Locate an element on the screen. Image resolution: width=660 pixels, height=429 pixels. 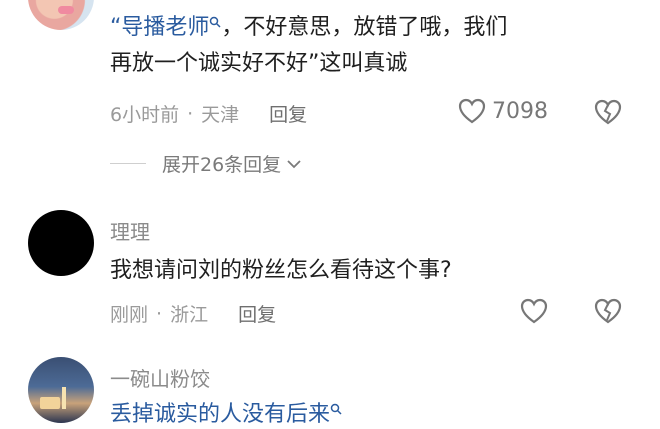
comment-text: 我想请问刘的粉丝怎么看待这个事? is located at coordinates (281, 270).